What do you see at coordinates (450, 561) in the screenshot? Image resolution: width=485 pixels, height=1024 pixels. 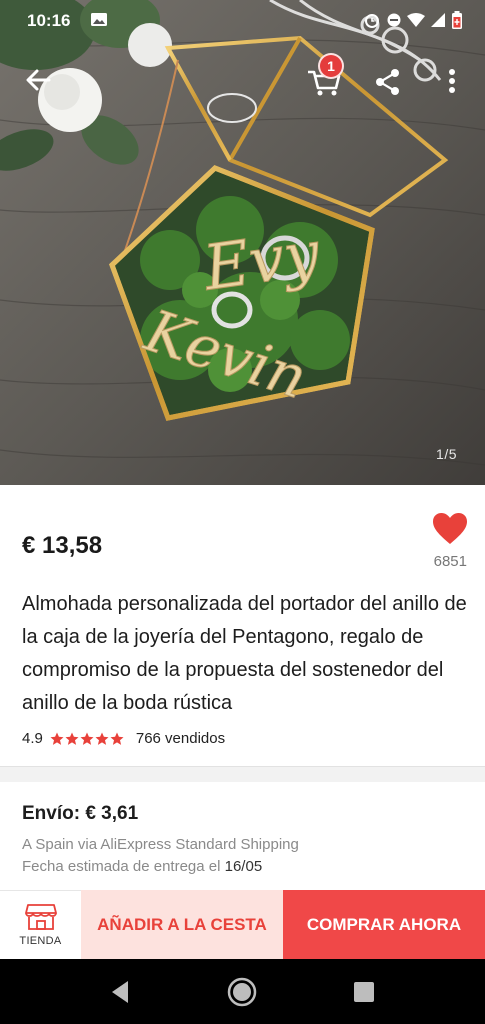 I see `wishlist-count: 6851` at bounding box center [450, 561].